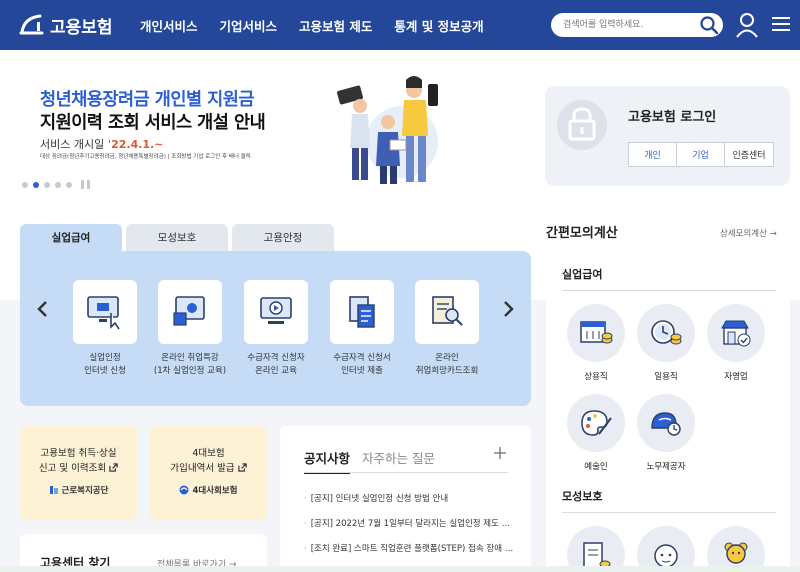  I want to click on computer-click-icon, so click(105, 312).